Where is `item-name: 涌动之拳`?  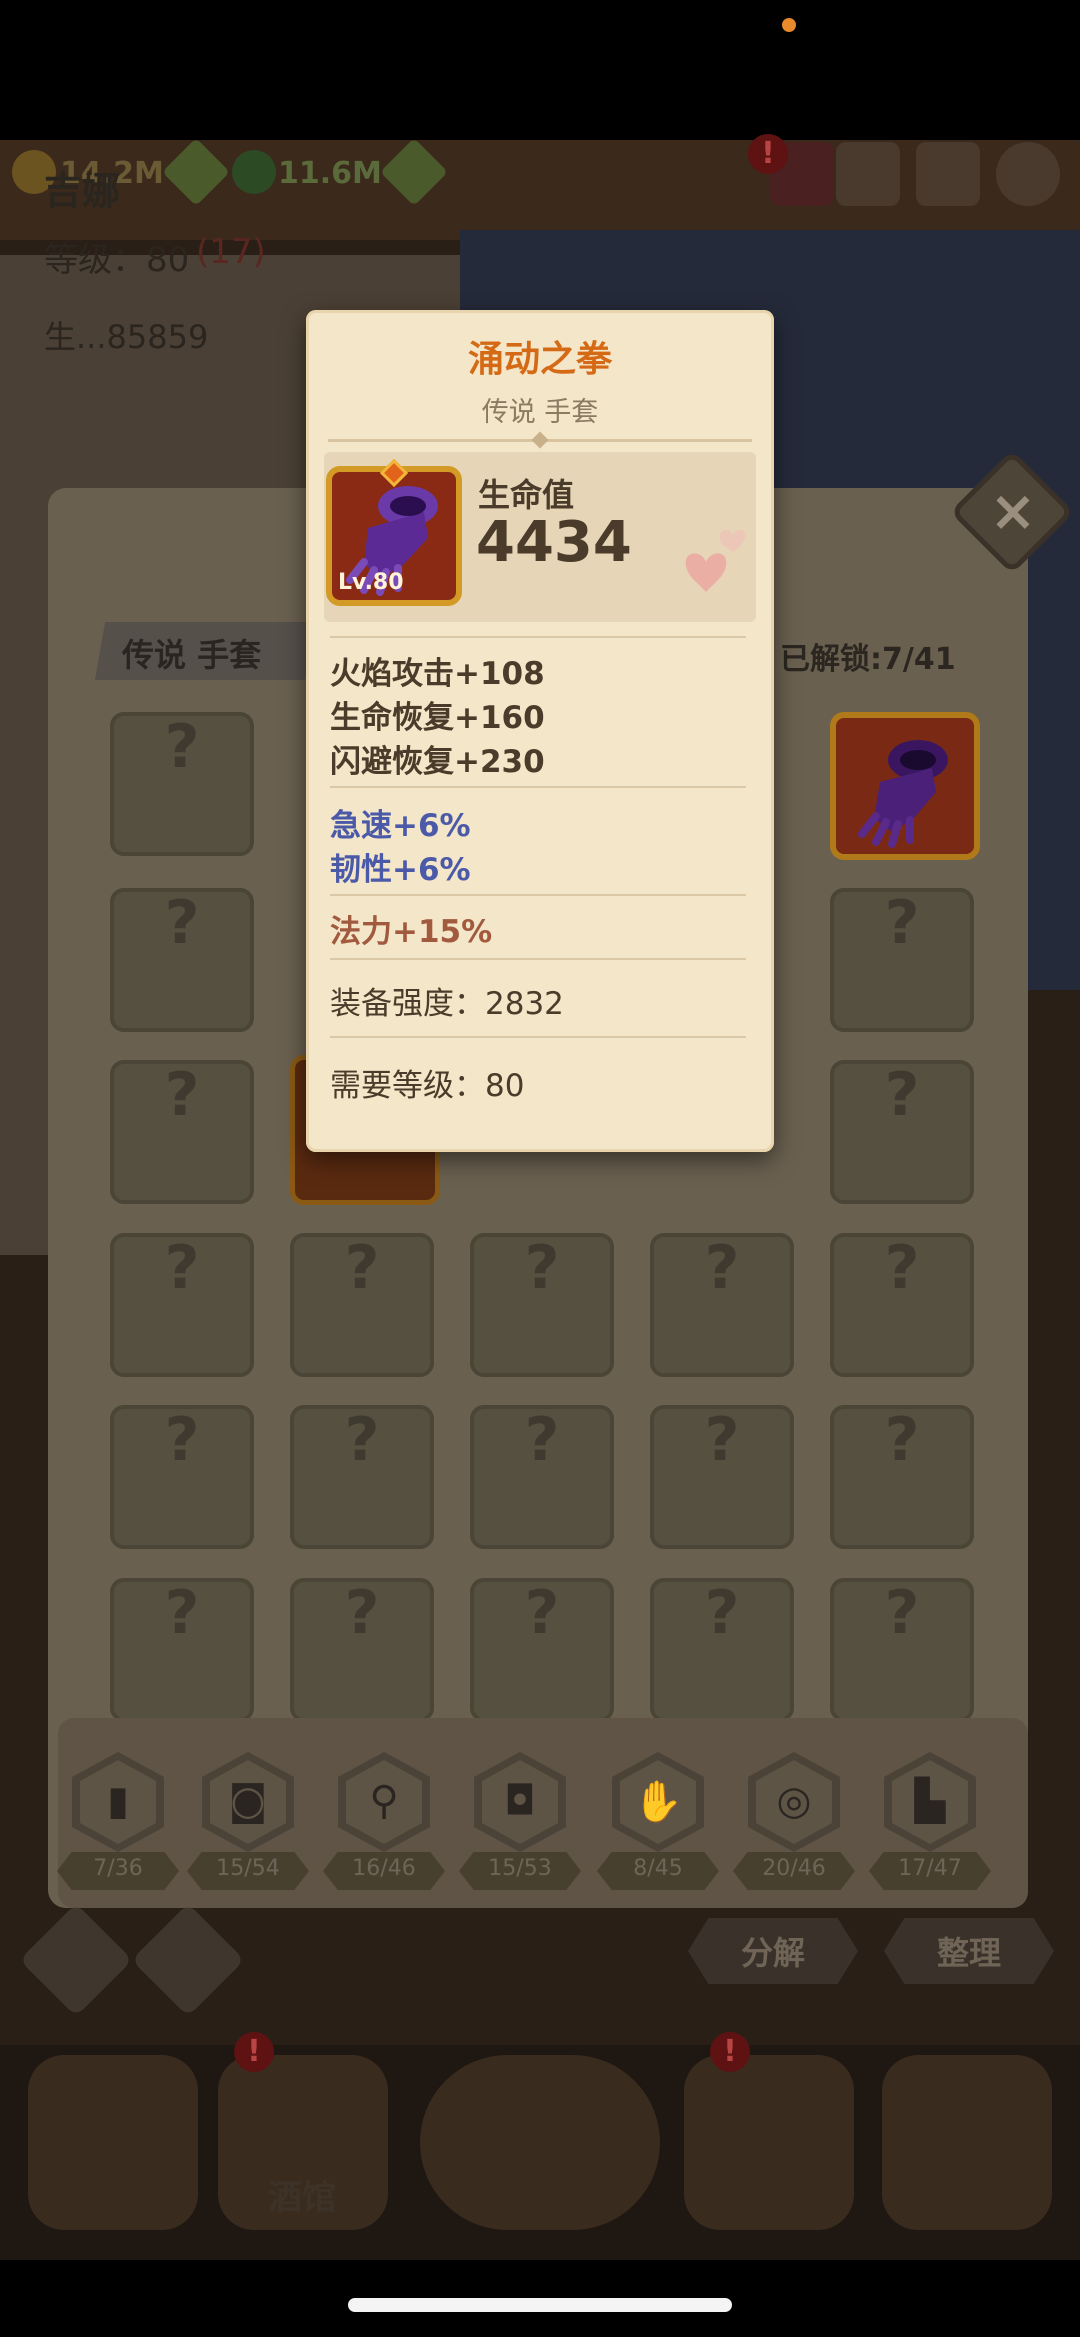
item-name: 涌动之拳 is located at coordinates (539, 359).